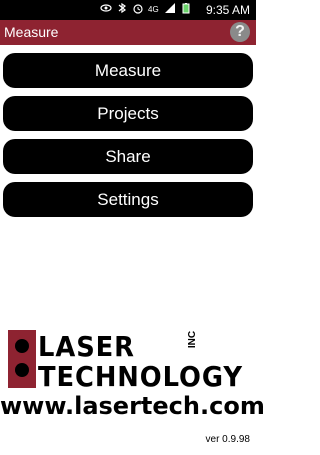 The width and height of the screenshot is (320, 455). Describe the element at coordinates (227, 10) in the screenshot. I see `status-time: 9:35 AM` at that location.